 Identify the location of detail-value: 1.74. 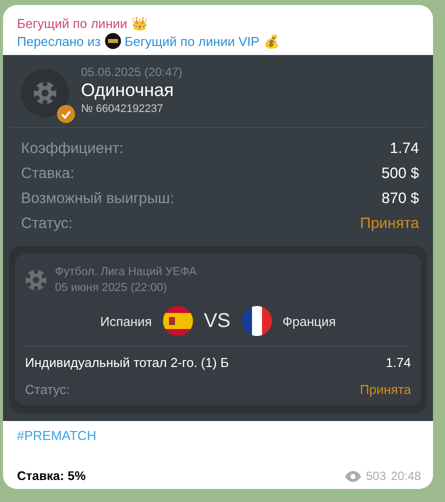
(404, 148).